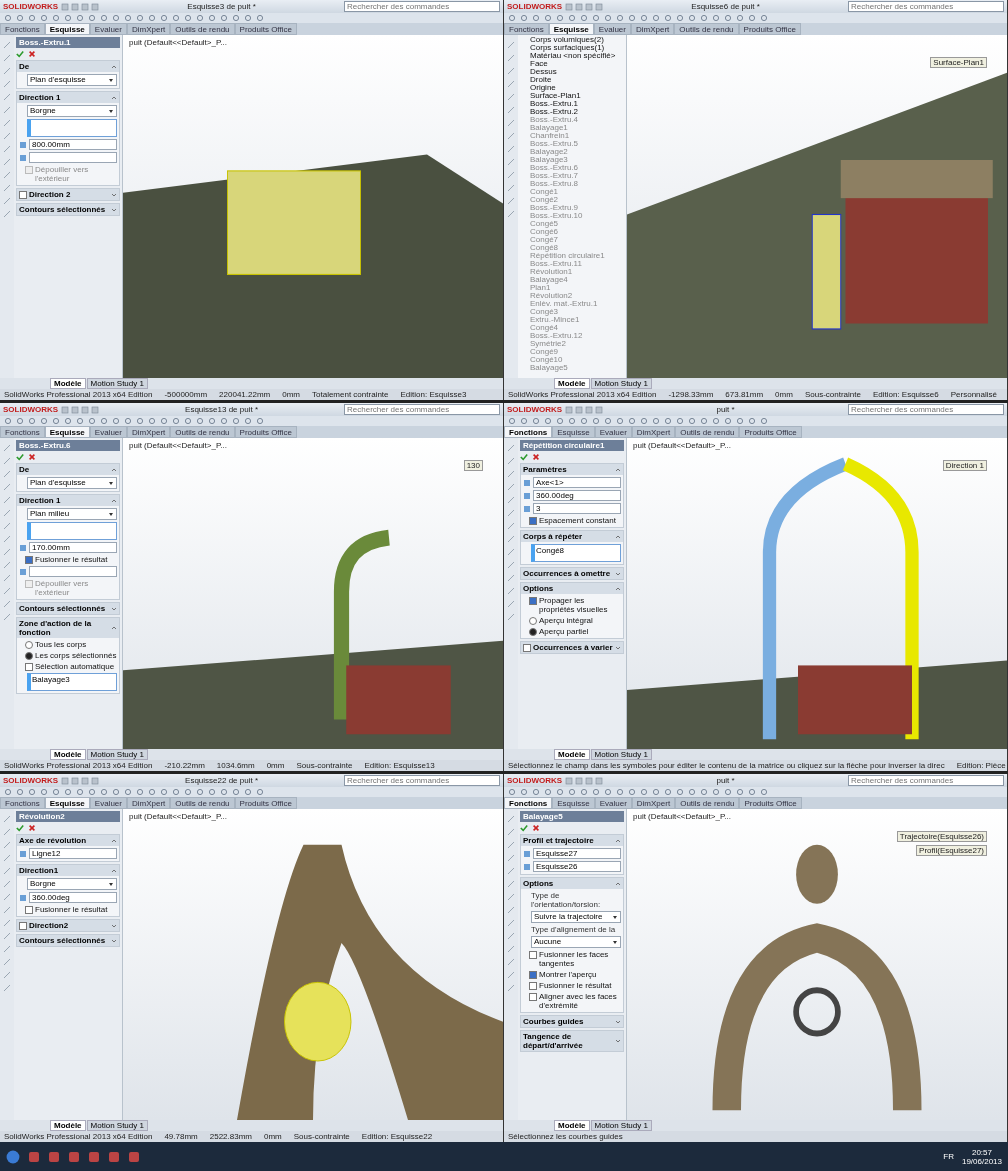  Describe the element at coordinates (71, 655) in the screenshot. I see `radio-option: Les corps sélectionnés` at that location.